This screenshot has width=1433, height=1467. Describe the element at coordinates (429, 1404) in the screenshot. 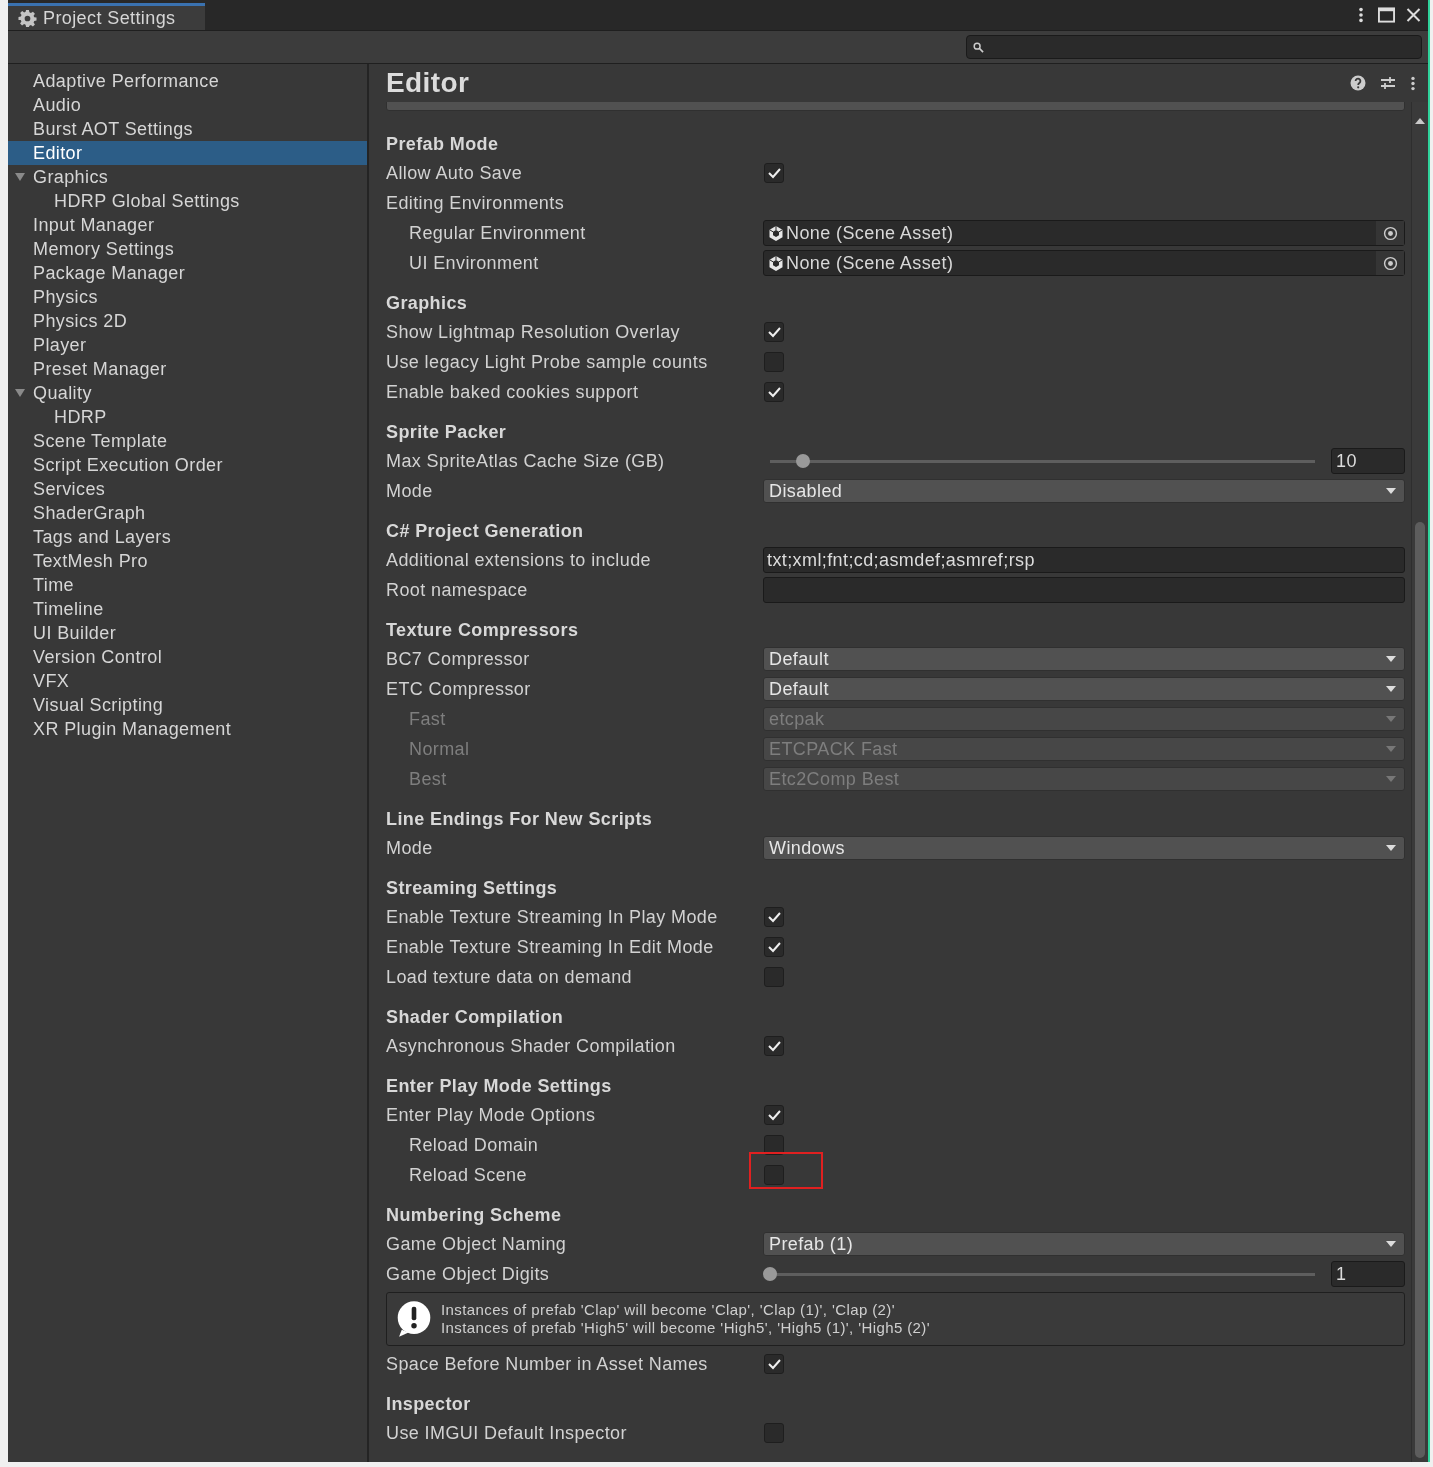

I see `section-header: Inspector` at that location.